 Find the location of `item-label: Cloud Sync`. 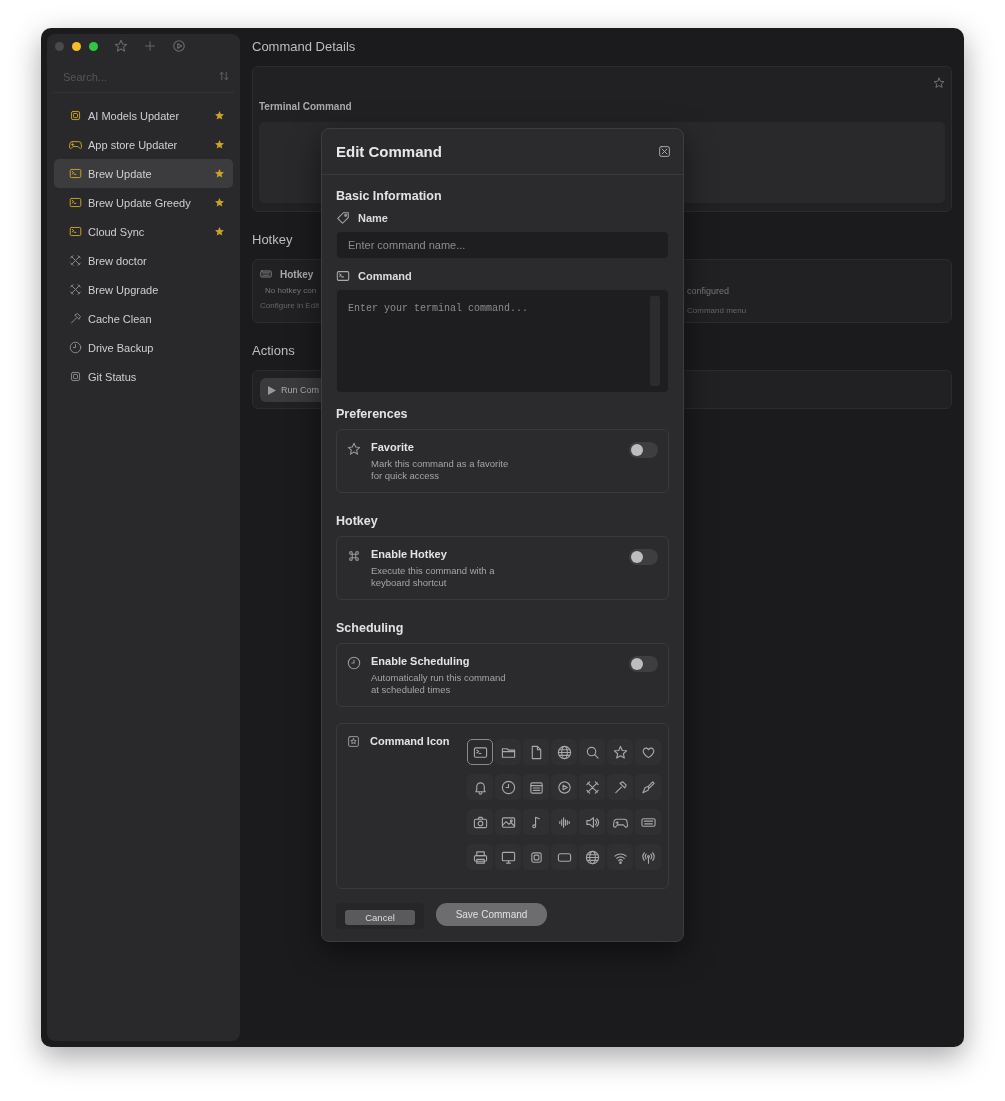

item-label: Cloud Sync is located at coordinates (117, 231).